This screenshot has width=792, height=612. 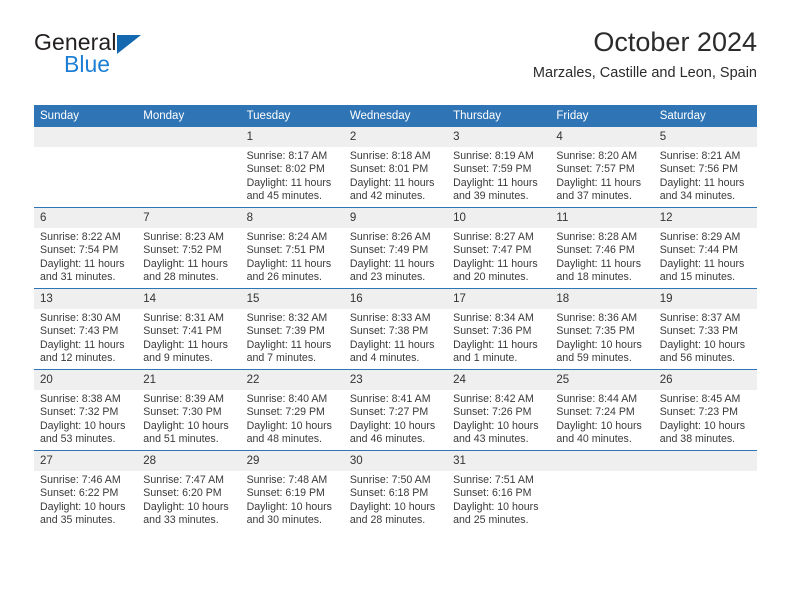 I want to click on sunset-time: Sunset: 6:22 PM, so click(x=79, y=493).